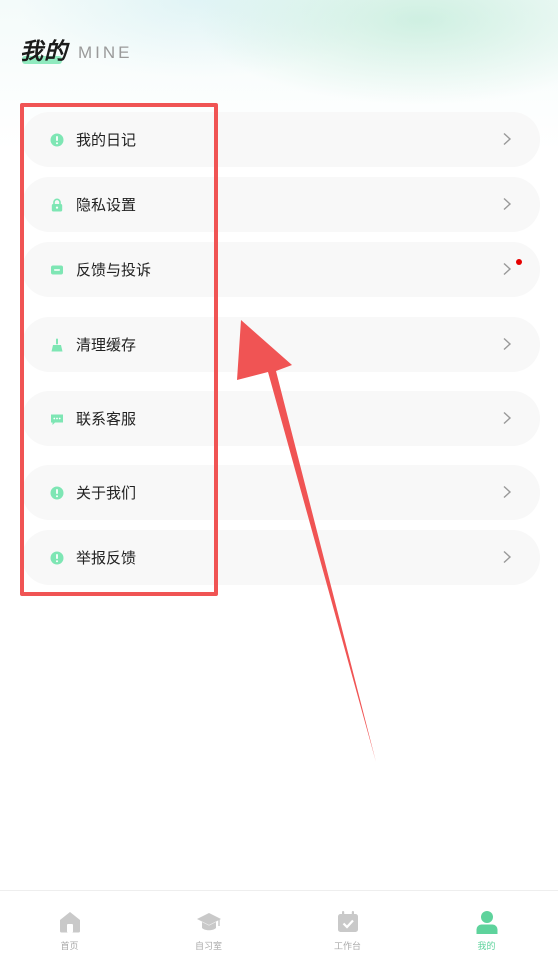 Image resolution: width=558 pixels, height=971 pixels. I want to click on user-icon, so click(487, 922).